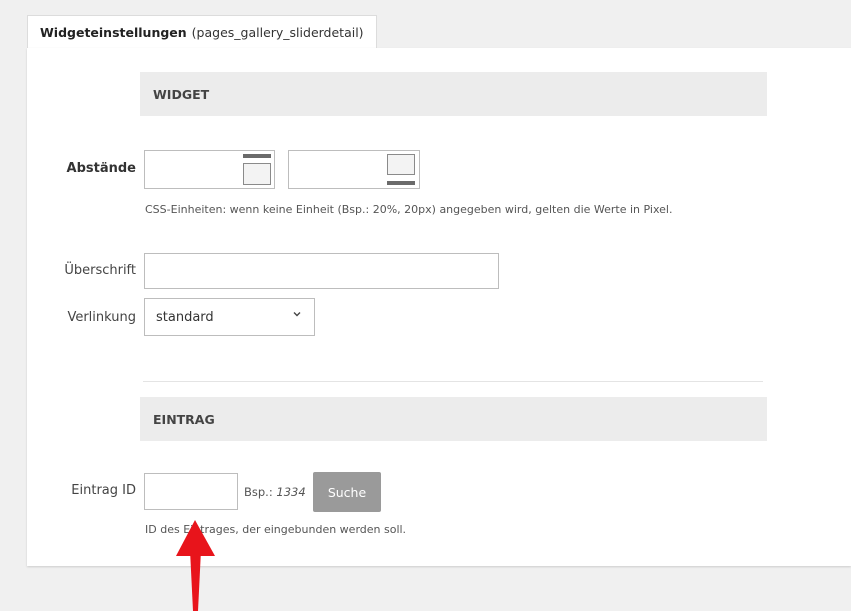  What do you see at coordinates (185, 317) in the screenshot?
I see `link-select-value: standard` at bounding box center [185, 317].